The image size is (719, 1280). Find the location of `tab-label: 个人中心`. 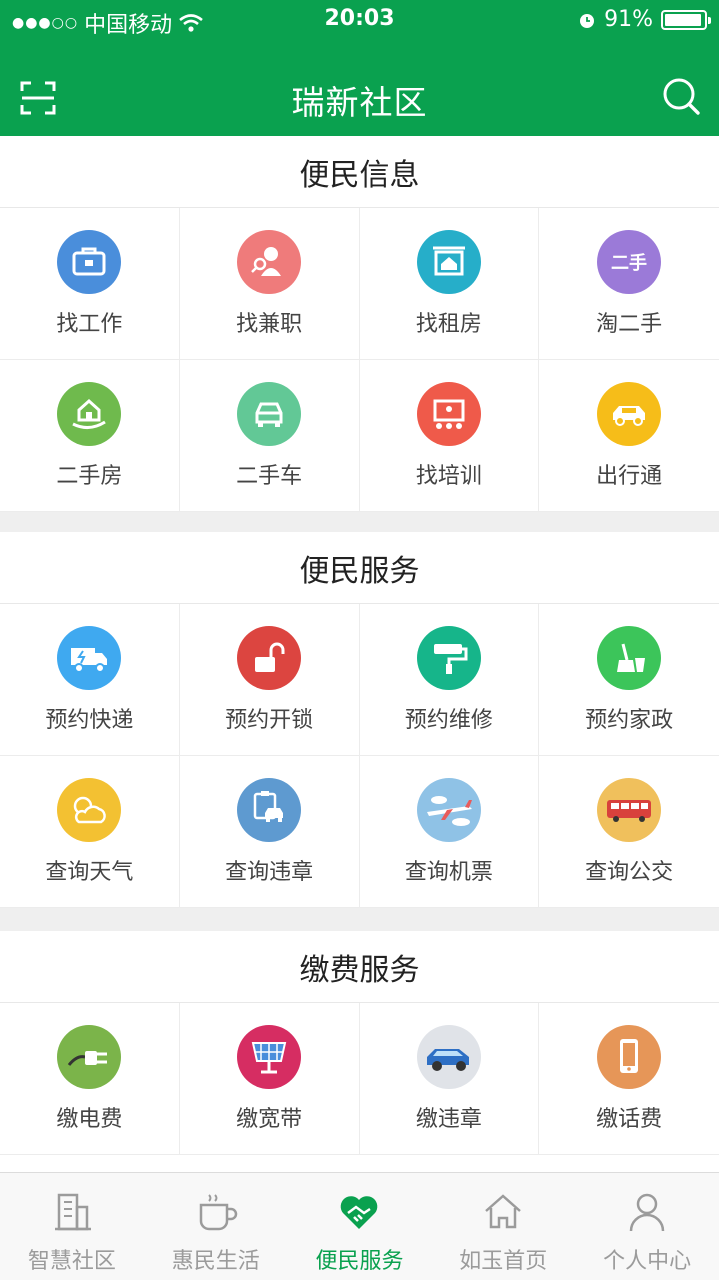

tab-label: 个人中心 is located at coordinates (647, 1261).